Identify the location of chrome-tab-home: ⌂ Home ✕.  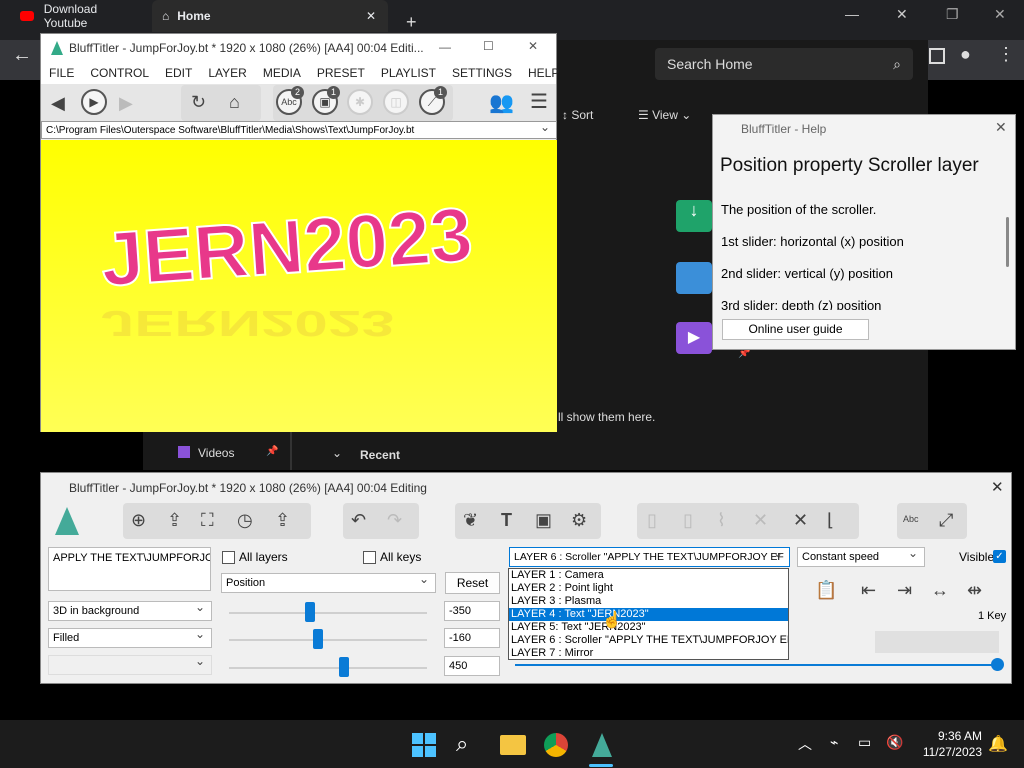
(270, 16).